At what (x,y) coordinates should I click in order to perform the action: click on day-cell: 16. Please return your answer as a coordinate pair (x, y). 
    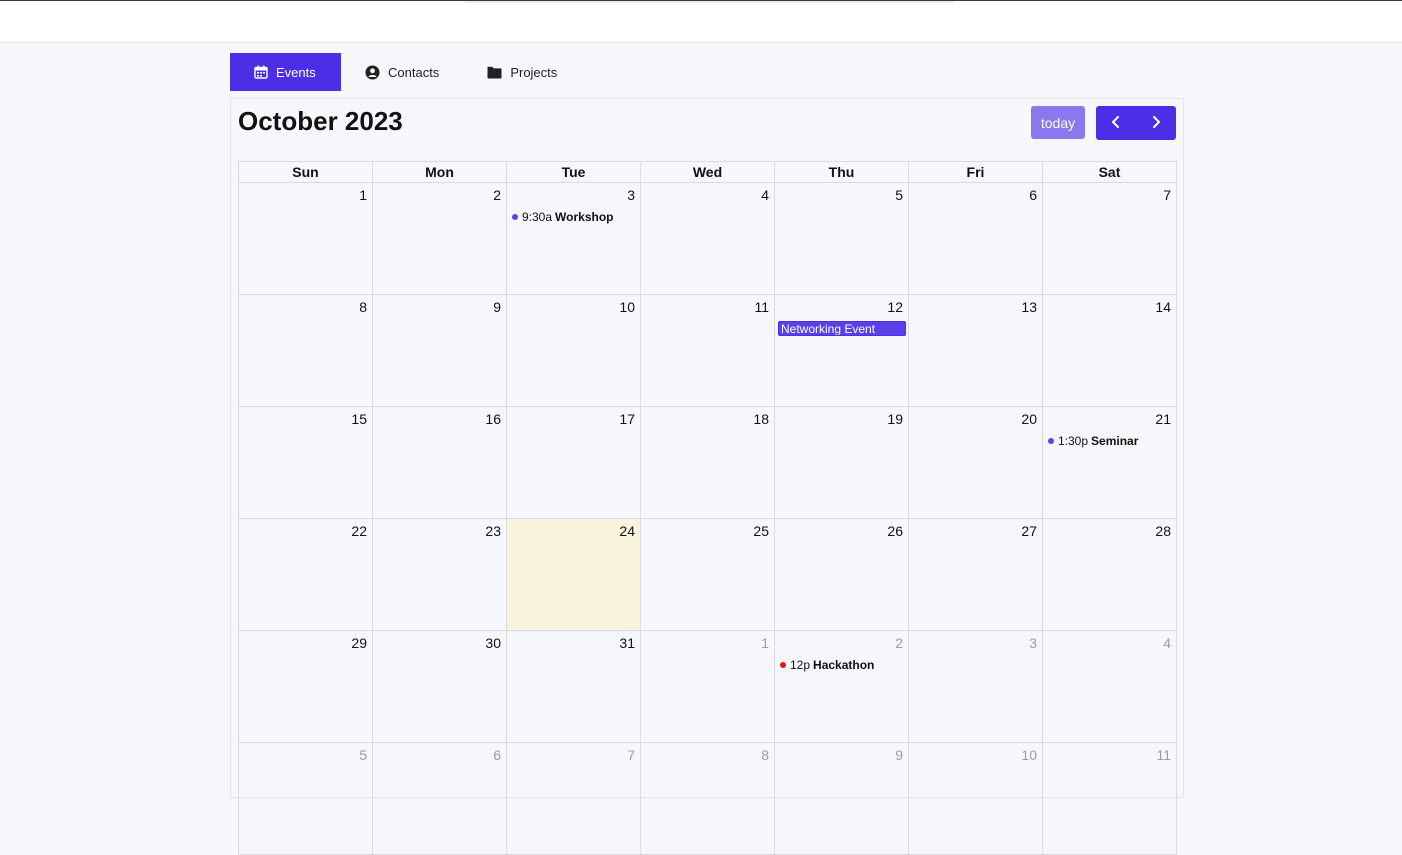
    Looking at the image, I should click on (440, 463).